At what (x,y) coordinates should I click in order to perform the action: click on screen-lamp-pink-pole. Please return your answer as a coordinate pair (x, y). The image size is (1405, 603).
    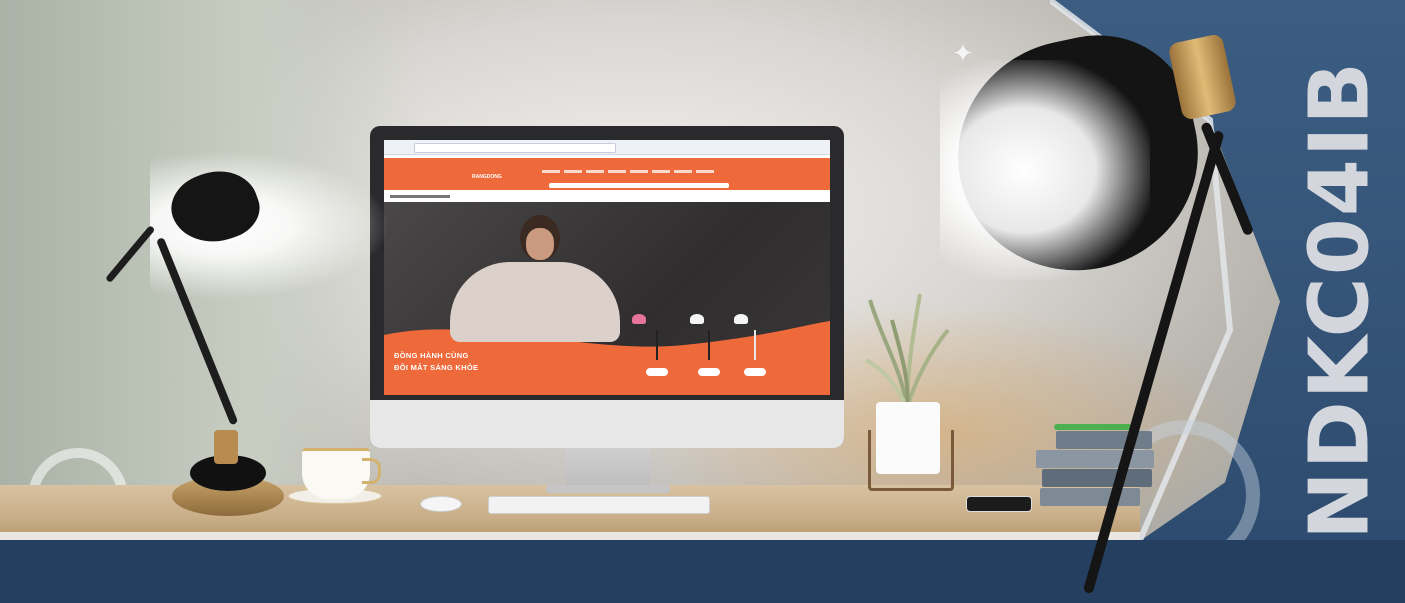
    Looking at the image, I should click on (657, 345).